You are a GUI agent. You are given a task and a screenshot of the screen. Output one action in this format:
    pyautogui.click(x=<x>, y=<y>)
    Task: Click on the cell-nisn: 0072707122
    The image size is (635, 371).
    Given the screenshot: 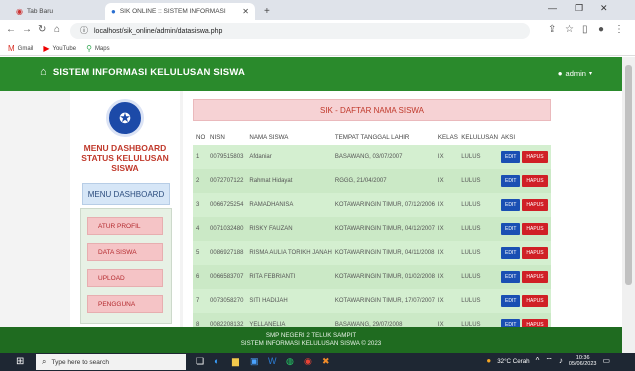 What is the action you would take?
    pyautogui.click(x=227, y=181)
    